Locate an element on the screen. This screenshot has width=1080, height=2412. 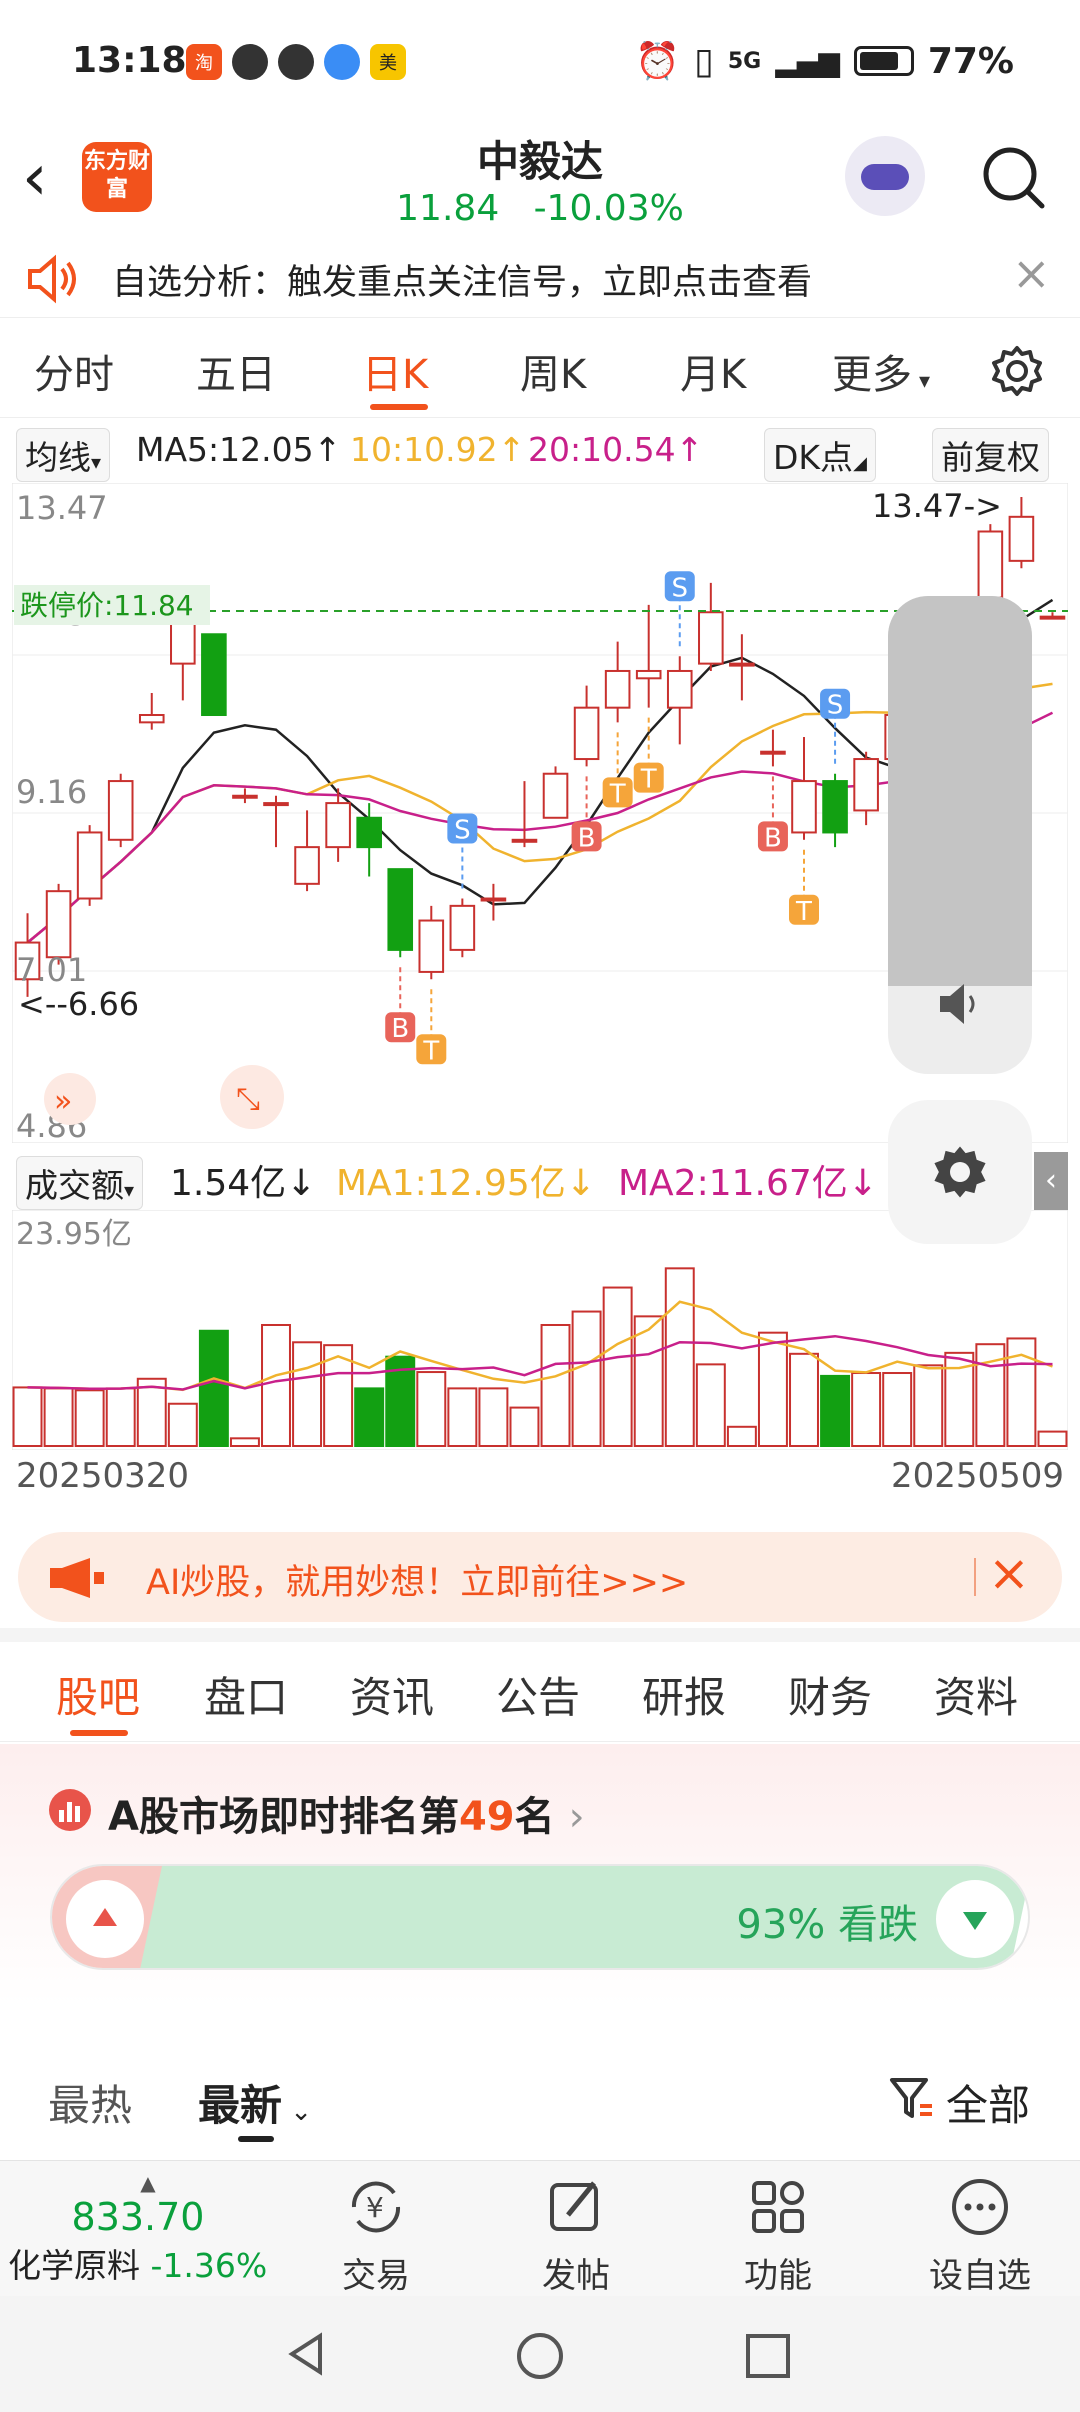
vote-up-button is located at coordinates (105, 1919).